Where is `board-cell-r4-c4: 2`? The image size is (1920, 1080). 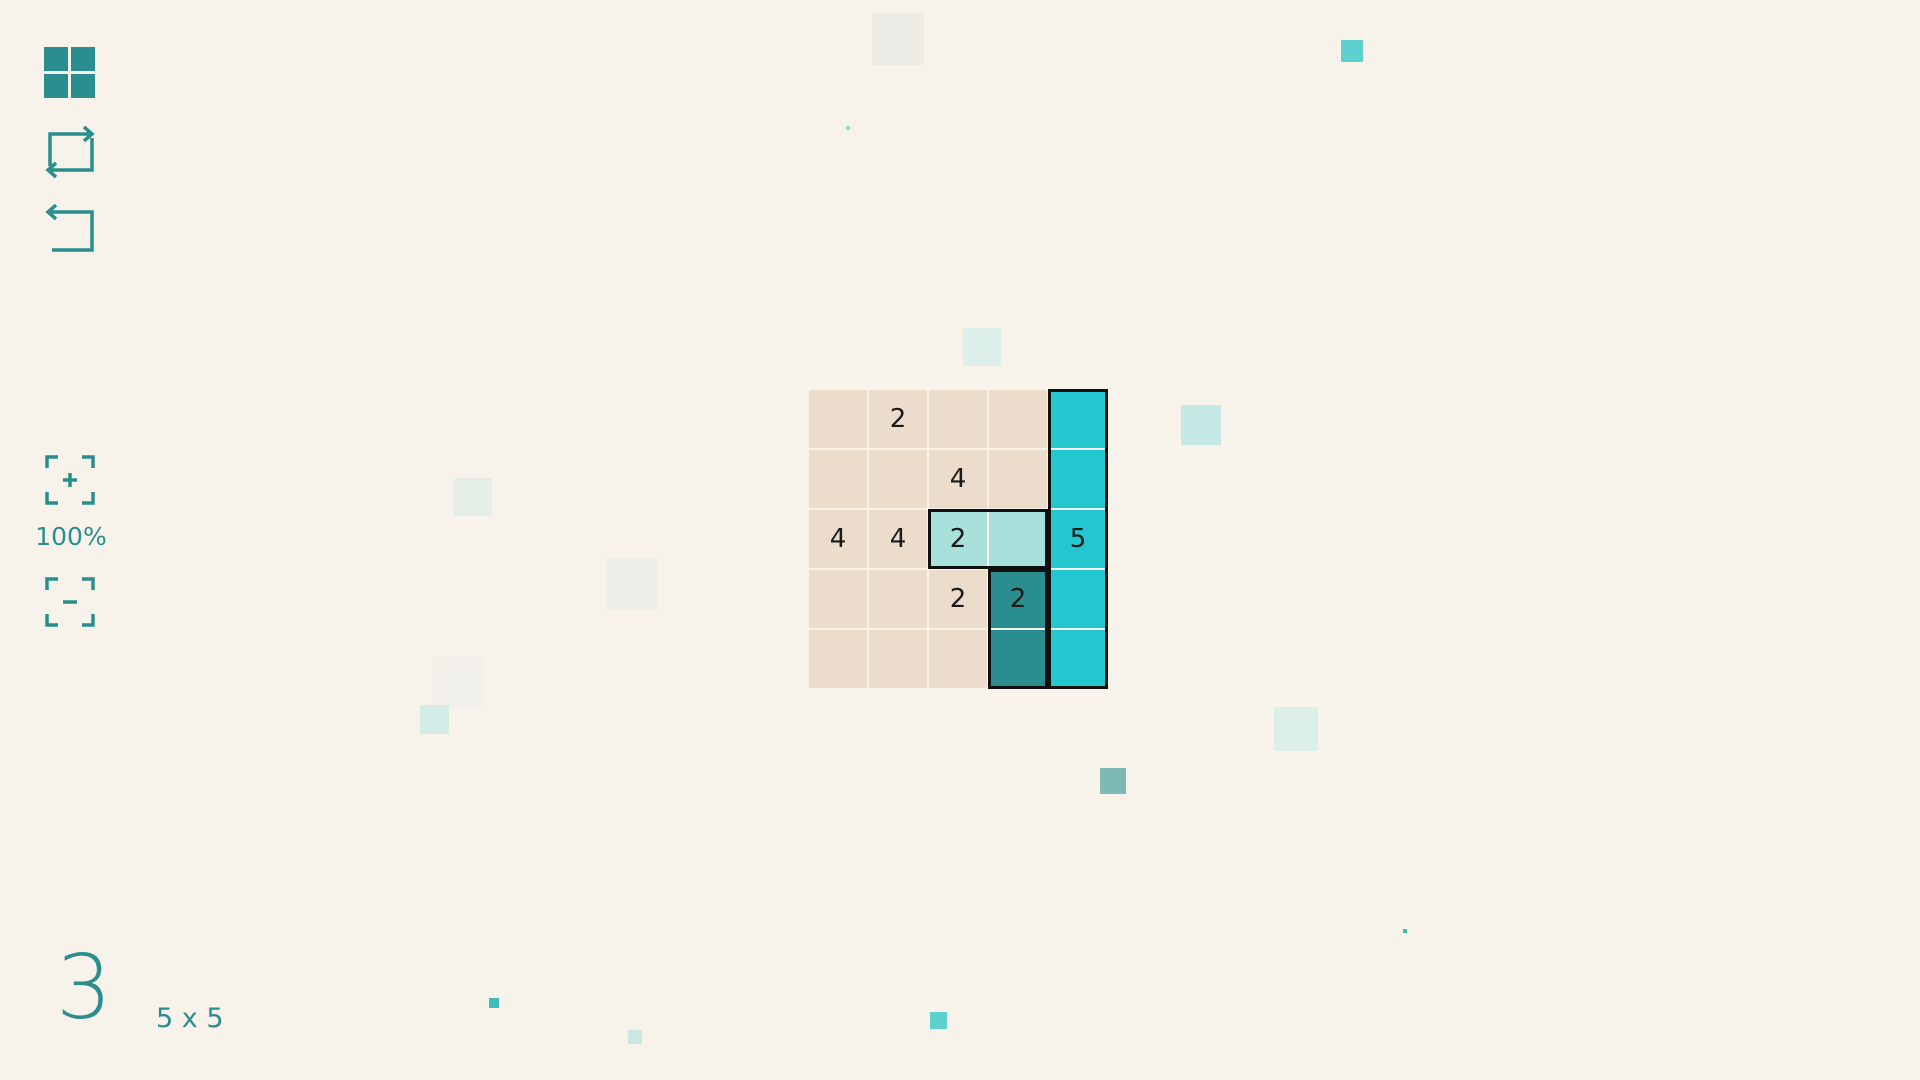 board-cell-r4-c4: 2 is located at coordinates (1018, 599).